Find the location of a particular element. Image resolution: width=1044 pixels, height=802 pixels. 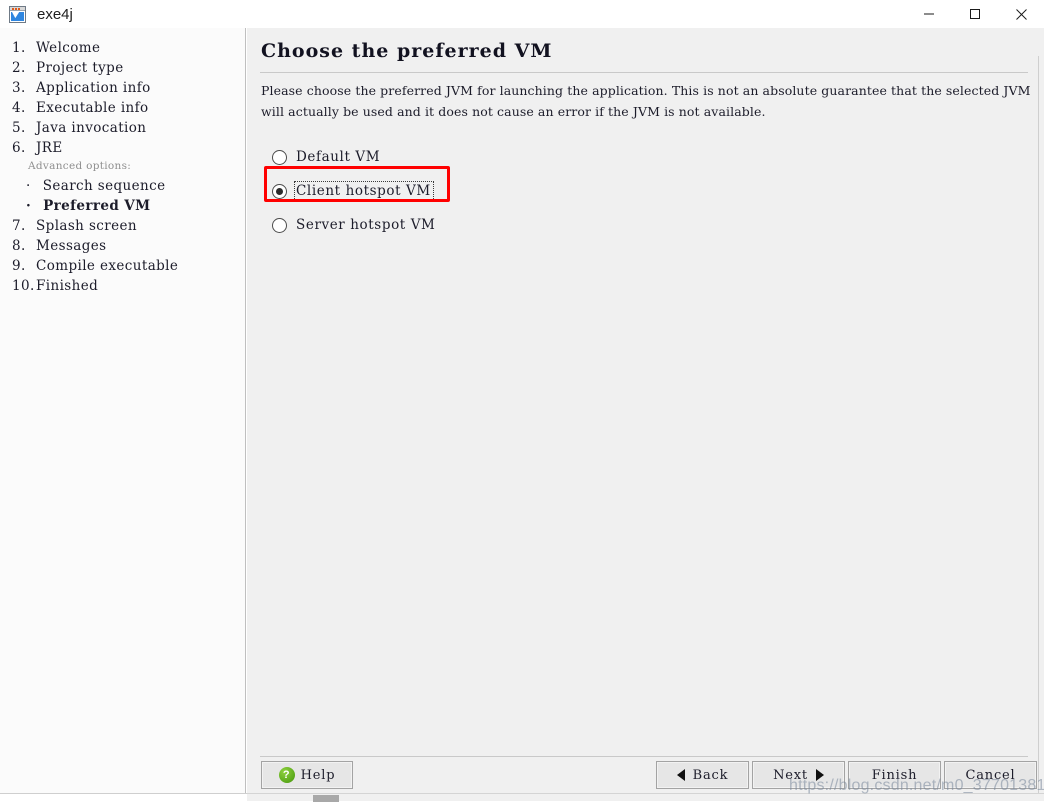

page-title: Choose the preferred VM is located at coordinates (407, 51).